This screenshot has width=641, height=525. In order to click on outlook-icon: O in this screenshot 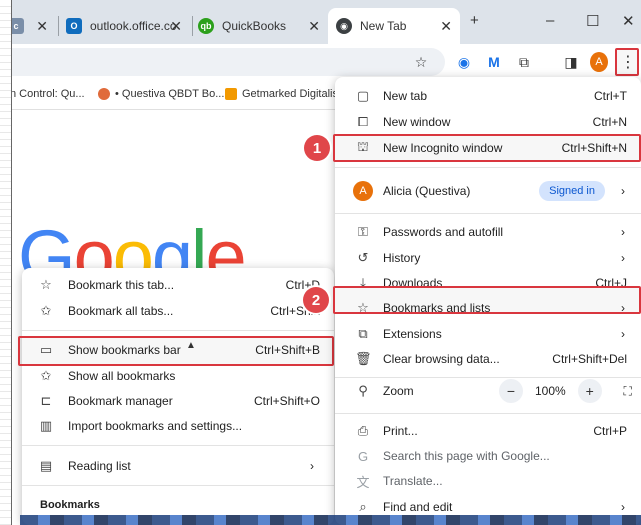, I will do `click(74, 26)`.